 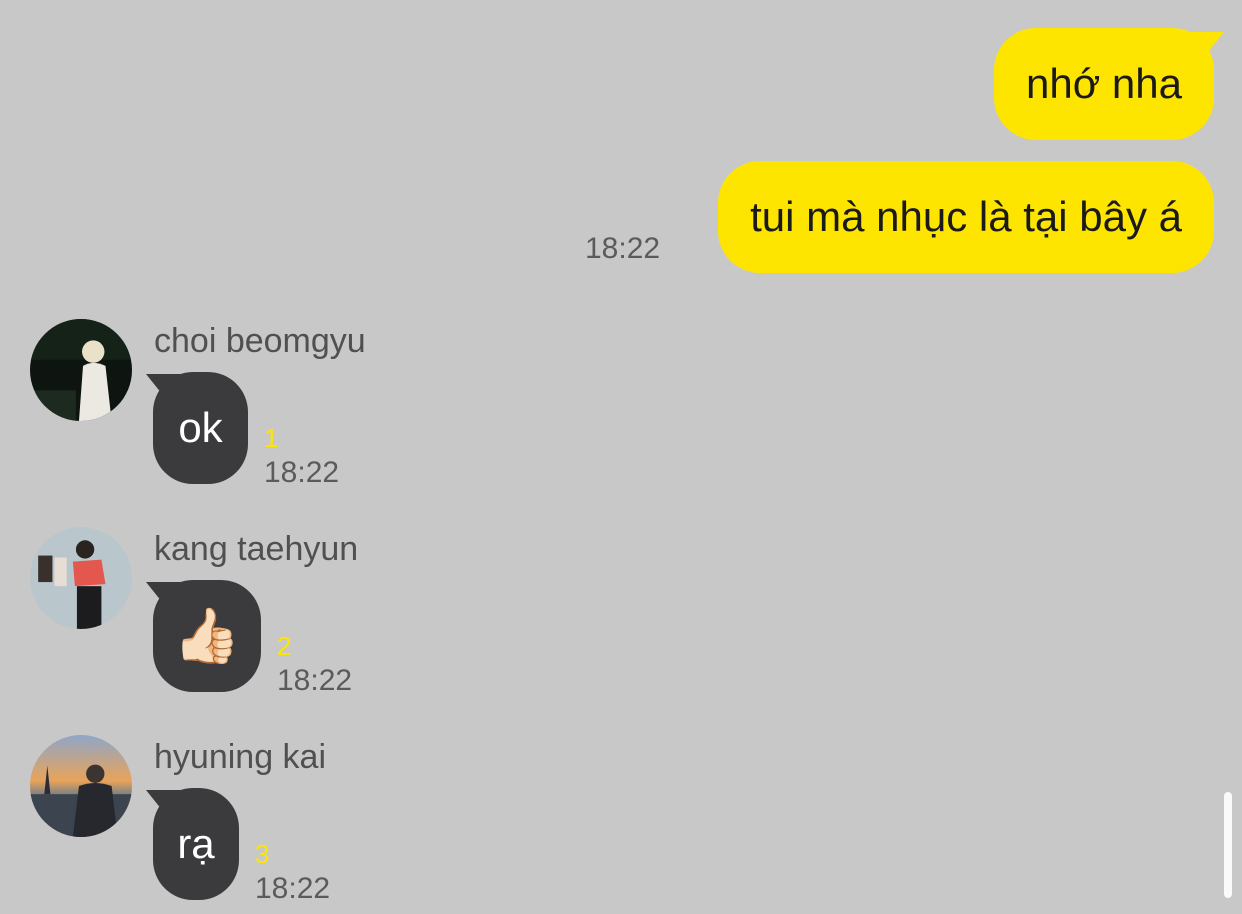 What do you see at coordinates (240, 757) in the screenshot?
I see `sender-name: hyuning kai` at bounding box center [240, 757].